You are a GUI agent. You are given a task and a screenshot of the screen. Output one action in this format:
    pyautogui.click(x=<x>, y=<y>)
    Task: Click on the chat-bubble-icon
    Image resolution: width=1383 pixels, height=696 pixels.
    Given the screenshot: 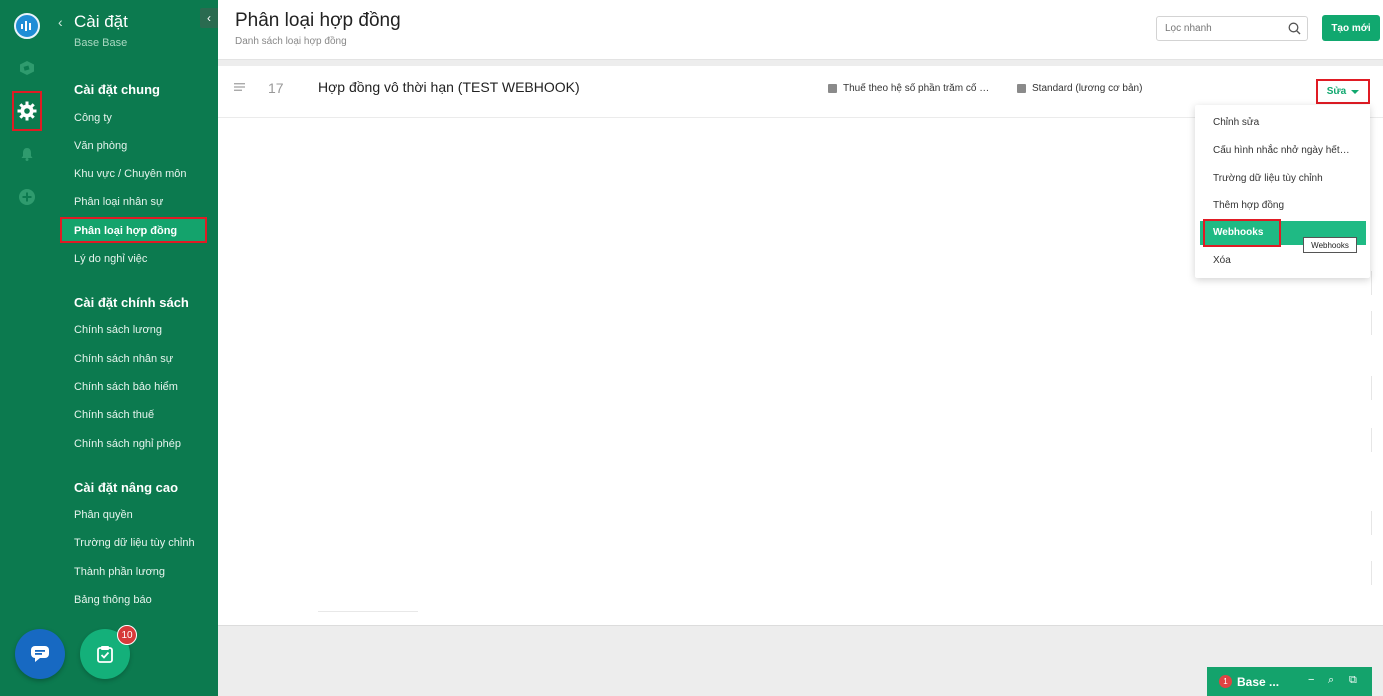 What is the action you would take?
    pyautogui.click(x=40, y=654)
    